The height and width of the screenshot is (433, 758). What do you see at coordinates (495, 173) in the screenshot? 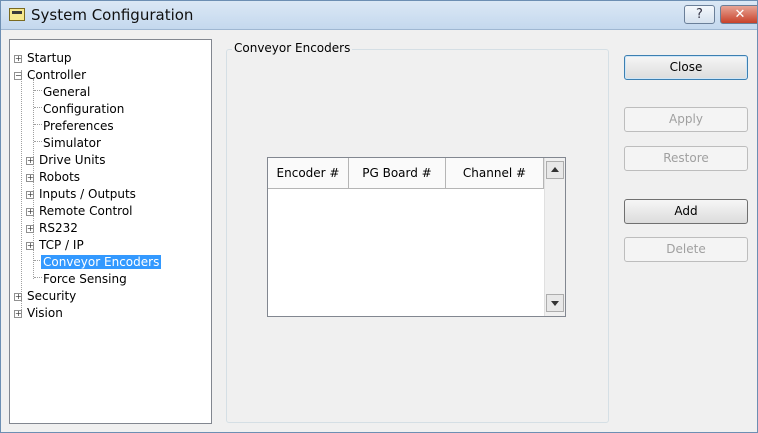
I see `column-header-channel: Channel #` at bounding box center [495, 173].